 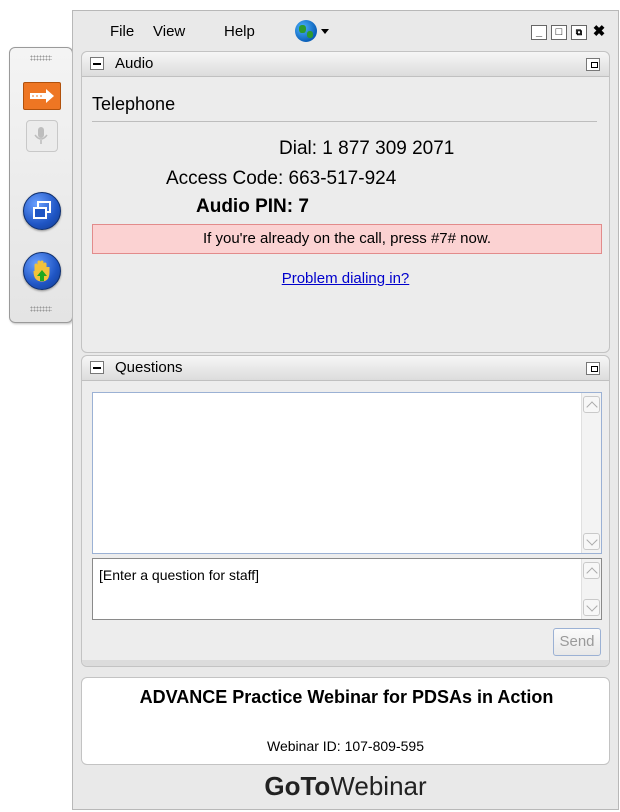 What do you see at coordinates (325, 31) in the screenshot?
I see `language-dropdown-caret` at bounding box center [325, 31].